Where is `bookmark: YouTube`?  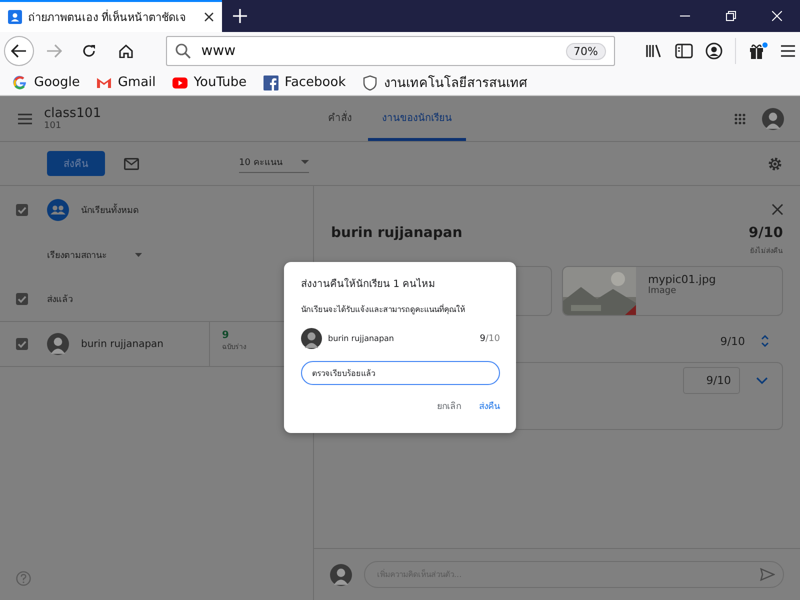 bookmark: YouTube is located at coordinates (209, 82).